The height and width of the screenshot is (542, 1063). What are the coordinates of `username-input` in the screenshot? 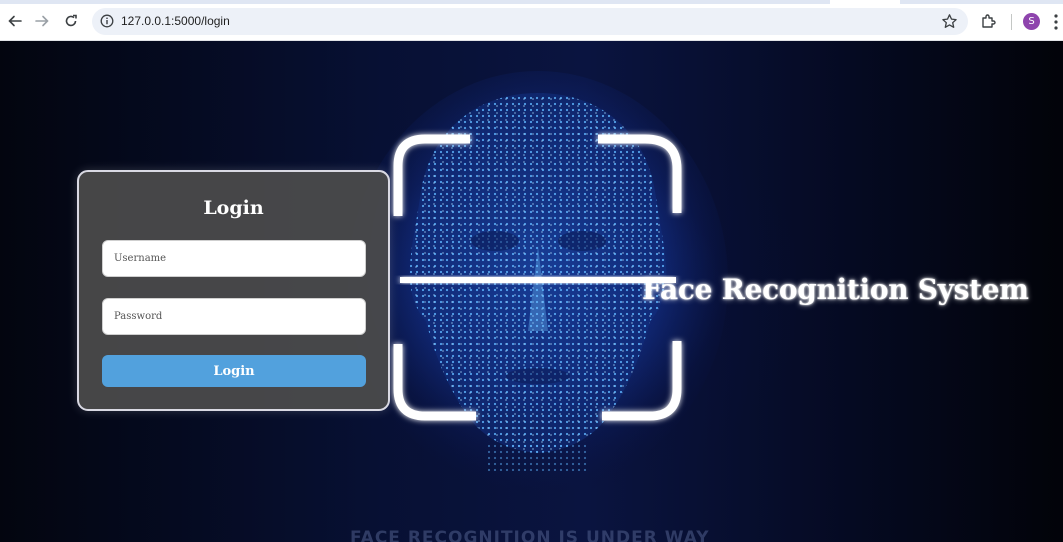 It's located at (234, 258).